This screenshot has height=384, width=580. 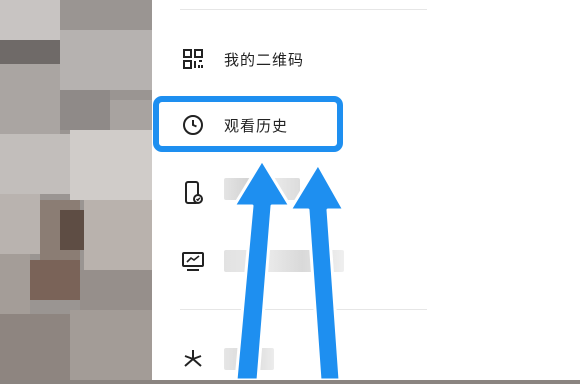 What do you see at coordinates (193, 193) in the screenshot?
I see `phone-settings-icon` at bounding box center [193, 193].